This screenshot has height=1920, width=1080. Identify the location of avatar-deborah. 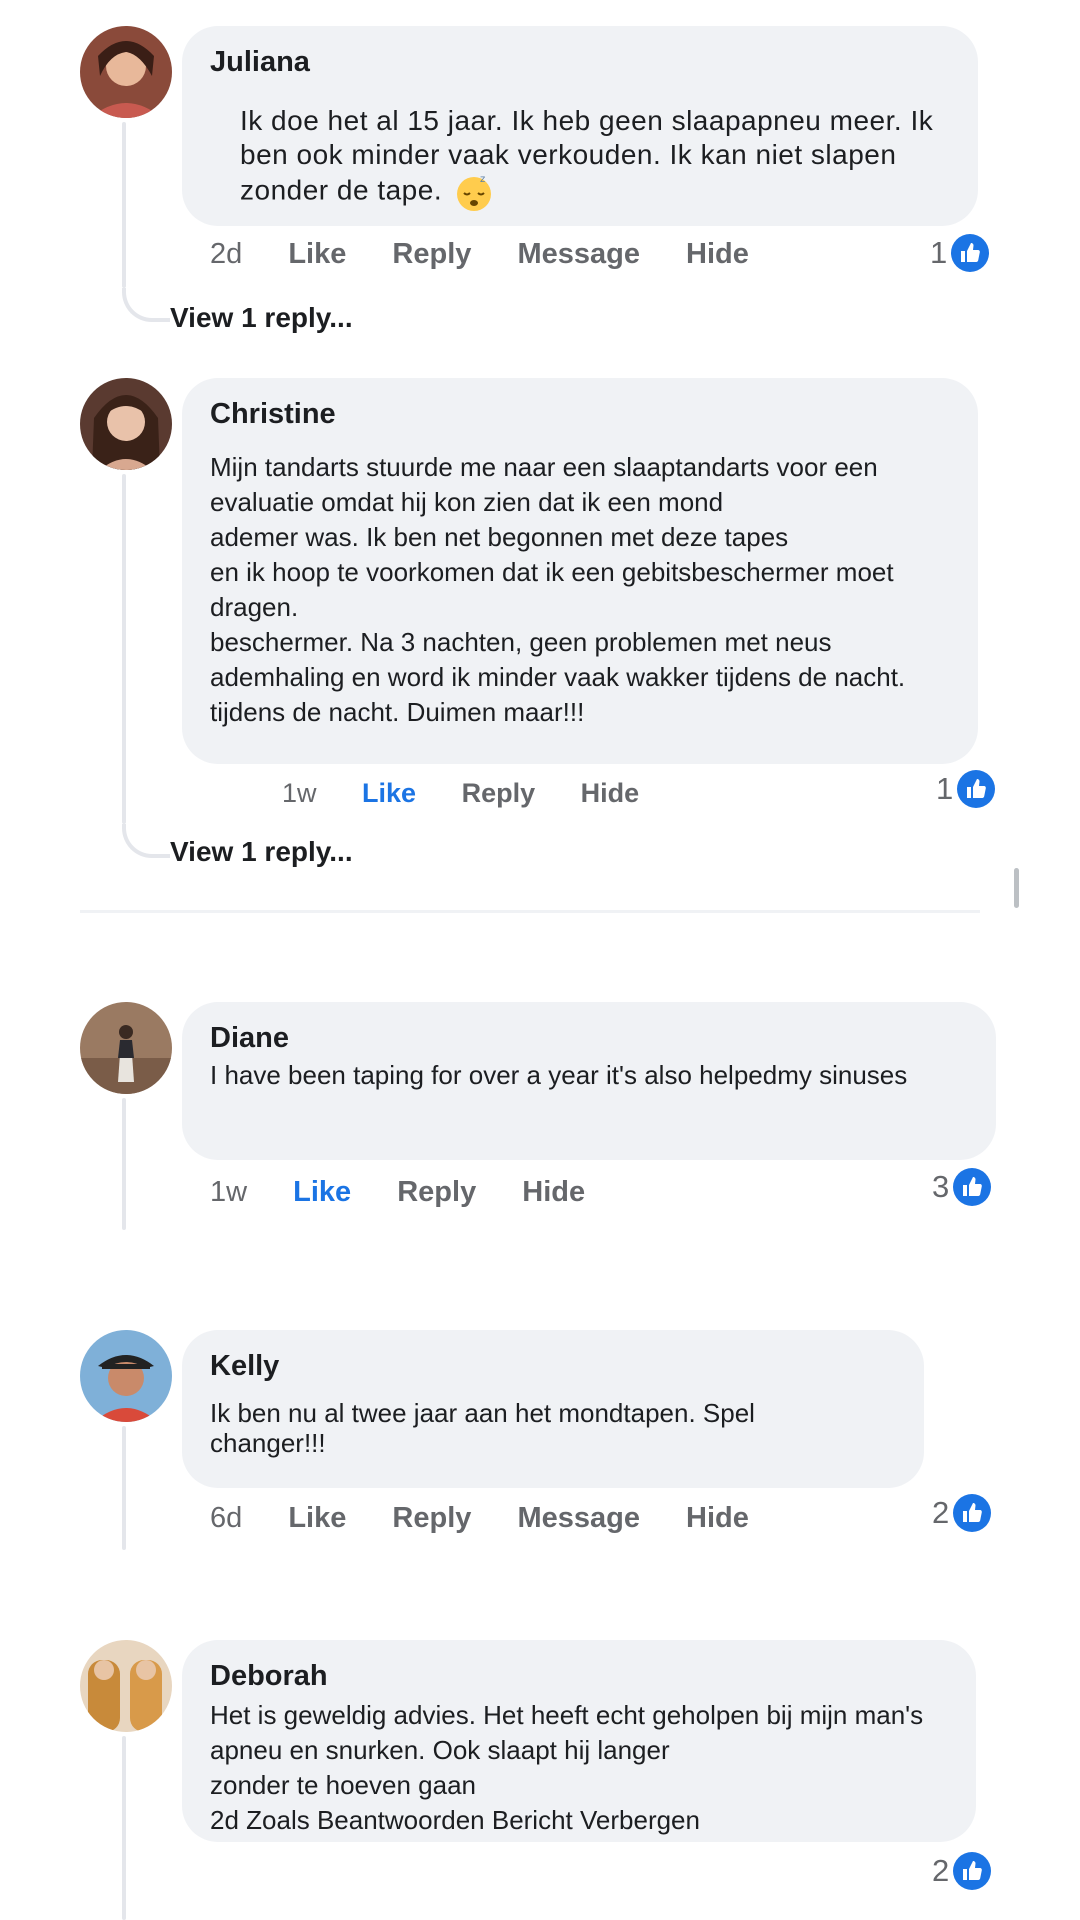
(126, 1686).